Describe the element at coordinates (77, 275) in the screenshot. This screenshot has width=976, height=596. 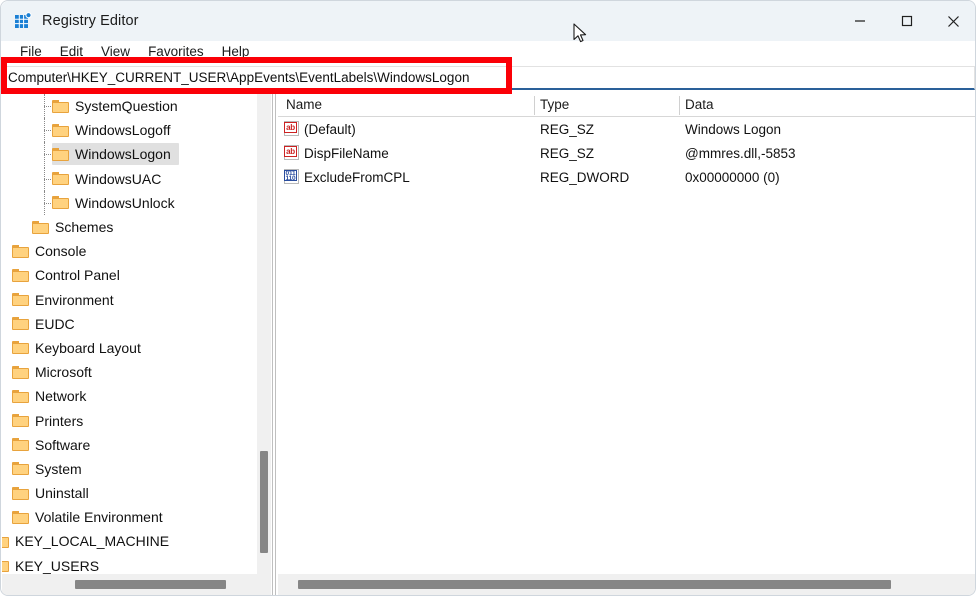
I see `tree-item-label: Control Panel` at that location.